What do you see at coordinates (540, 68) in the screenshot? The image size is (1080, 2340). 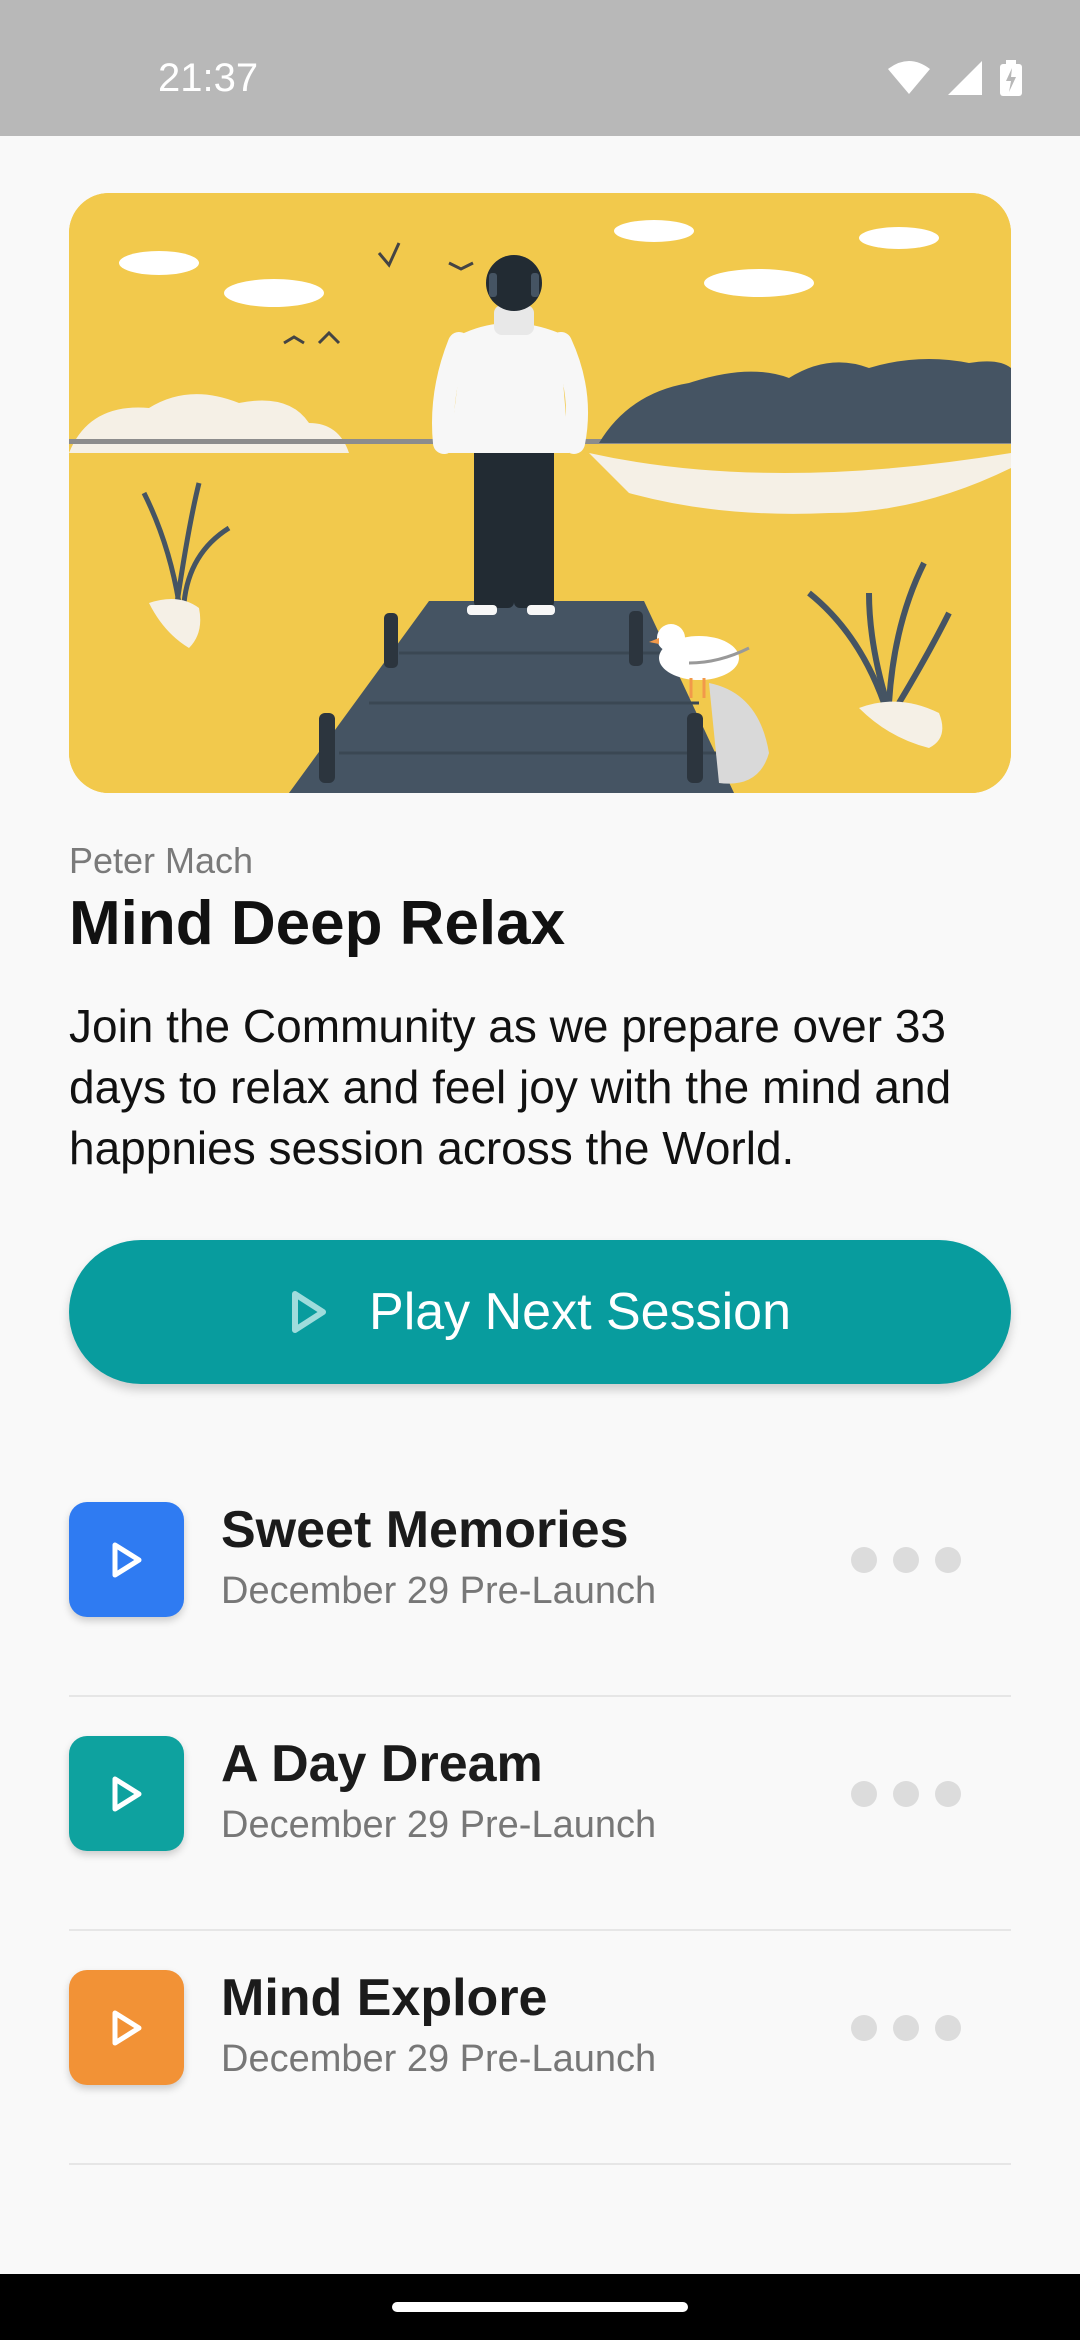 I see `status-bar: 21:37` at bounding box center [540, 68].